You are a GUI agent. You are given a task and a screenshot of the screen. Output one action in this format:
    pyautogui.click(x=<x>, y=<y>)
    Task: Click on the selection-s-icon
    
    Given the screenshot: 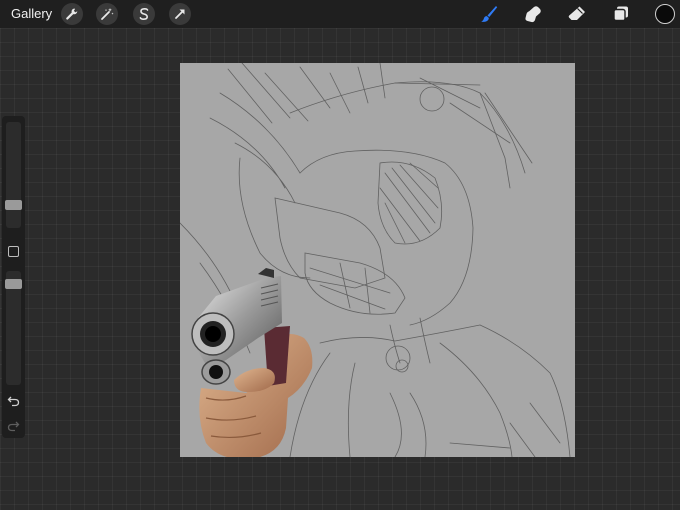 What is the action you would take?
    pyautogui.click(x=144, y=14)
    